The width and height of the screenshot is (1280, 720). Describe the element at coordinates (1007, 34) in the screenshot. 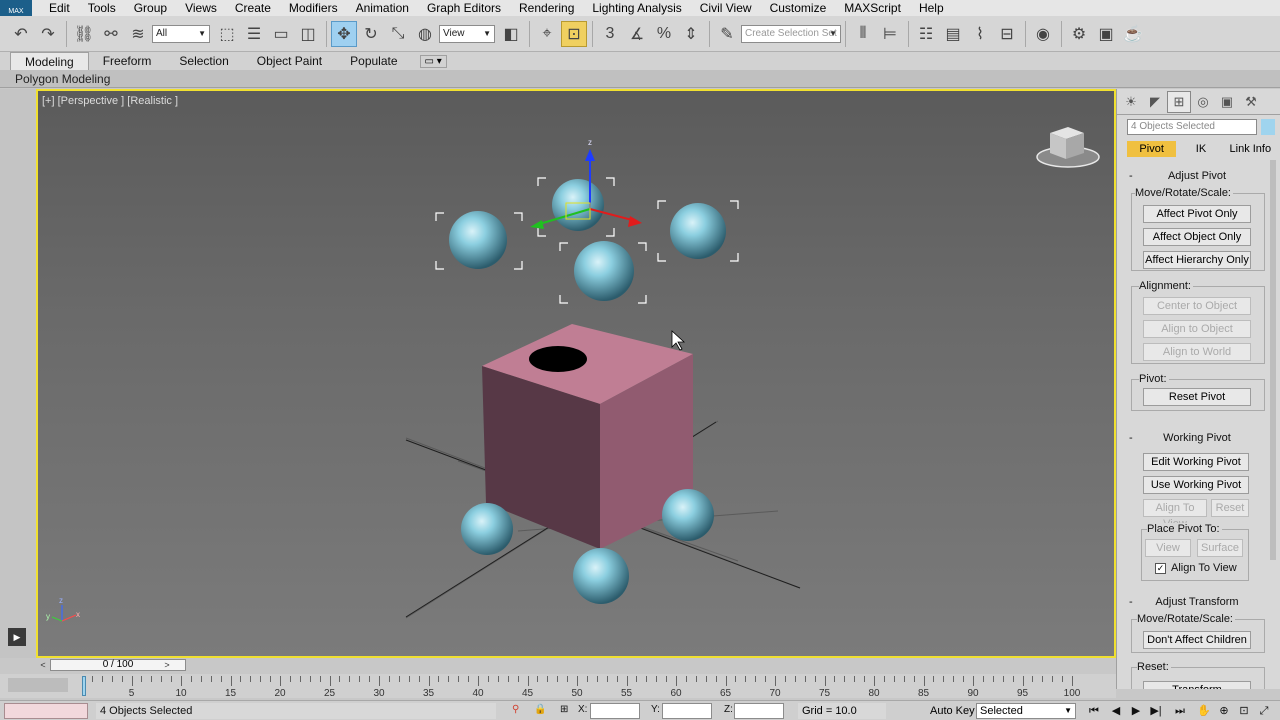

I see `schematic-view-icon: ⊟` at that location.